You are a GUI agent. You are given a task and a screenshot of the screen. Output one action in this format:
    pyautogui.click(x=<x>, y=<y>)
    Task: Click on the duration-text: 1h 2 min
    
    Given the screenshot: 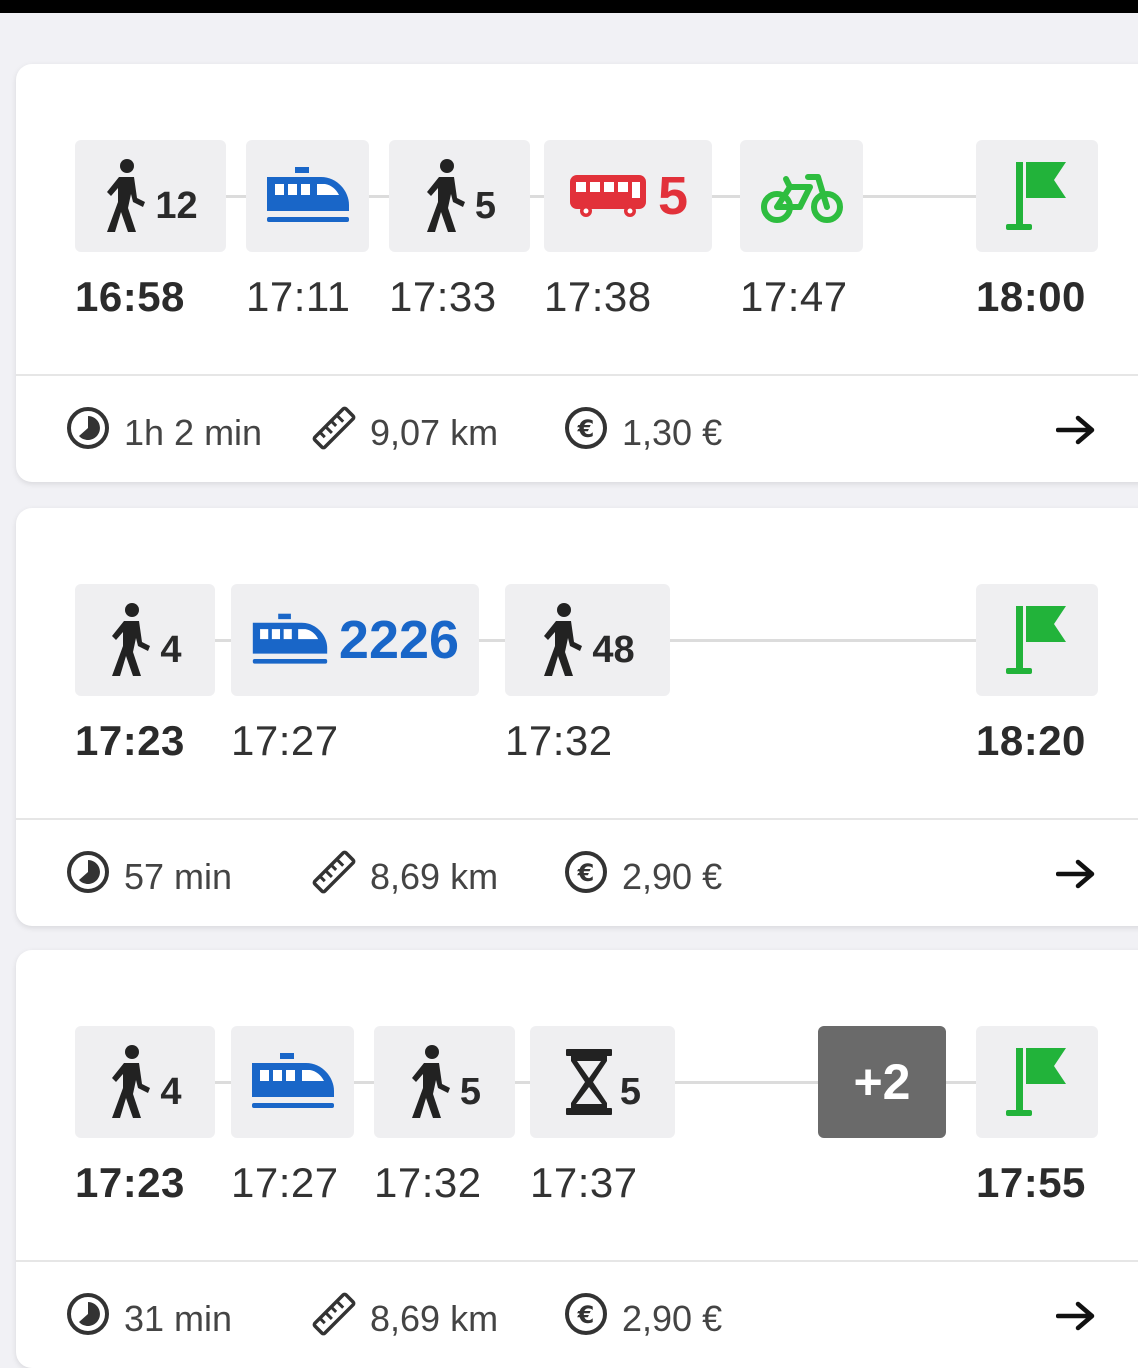 What is the action you would take?
    pyautogui.click(x=193, y=432)
    